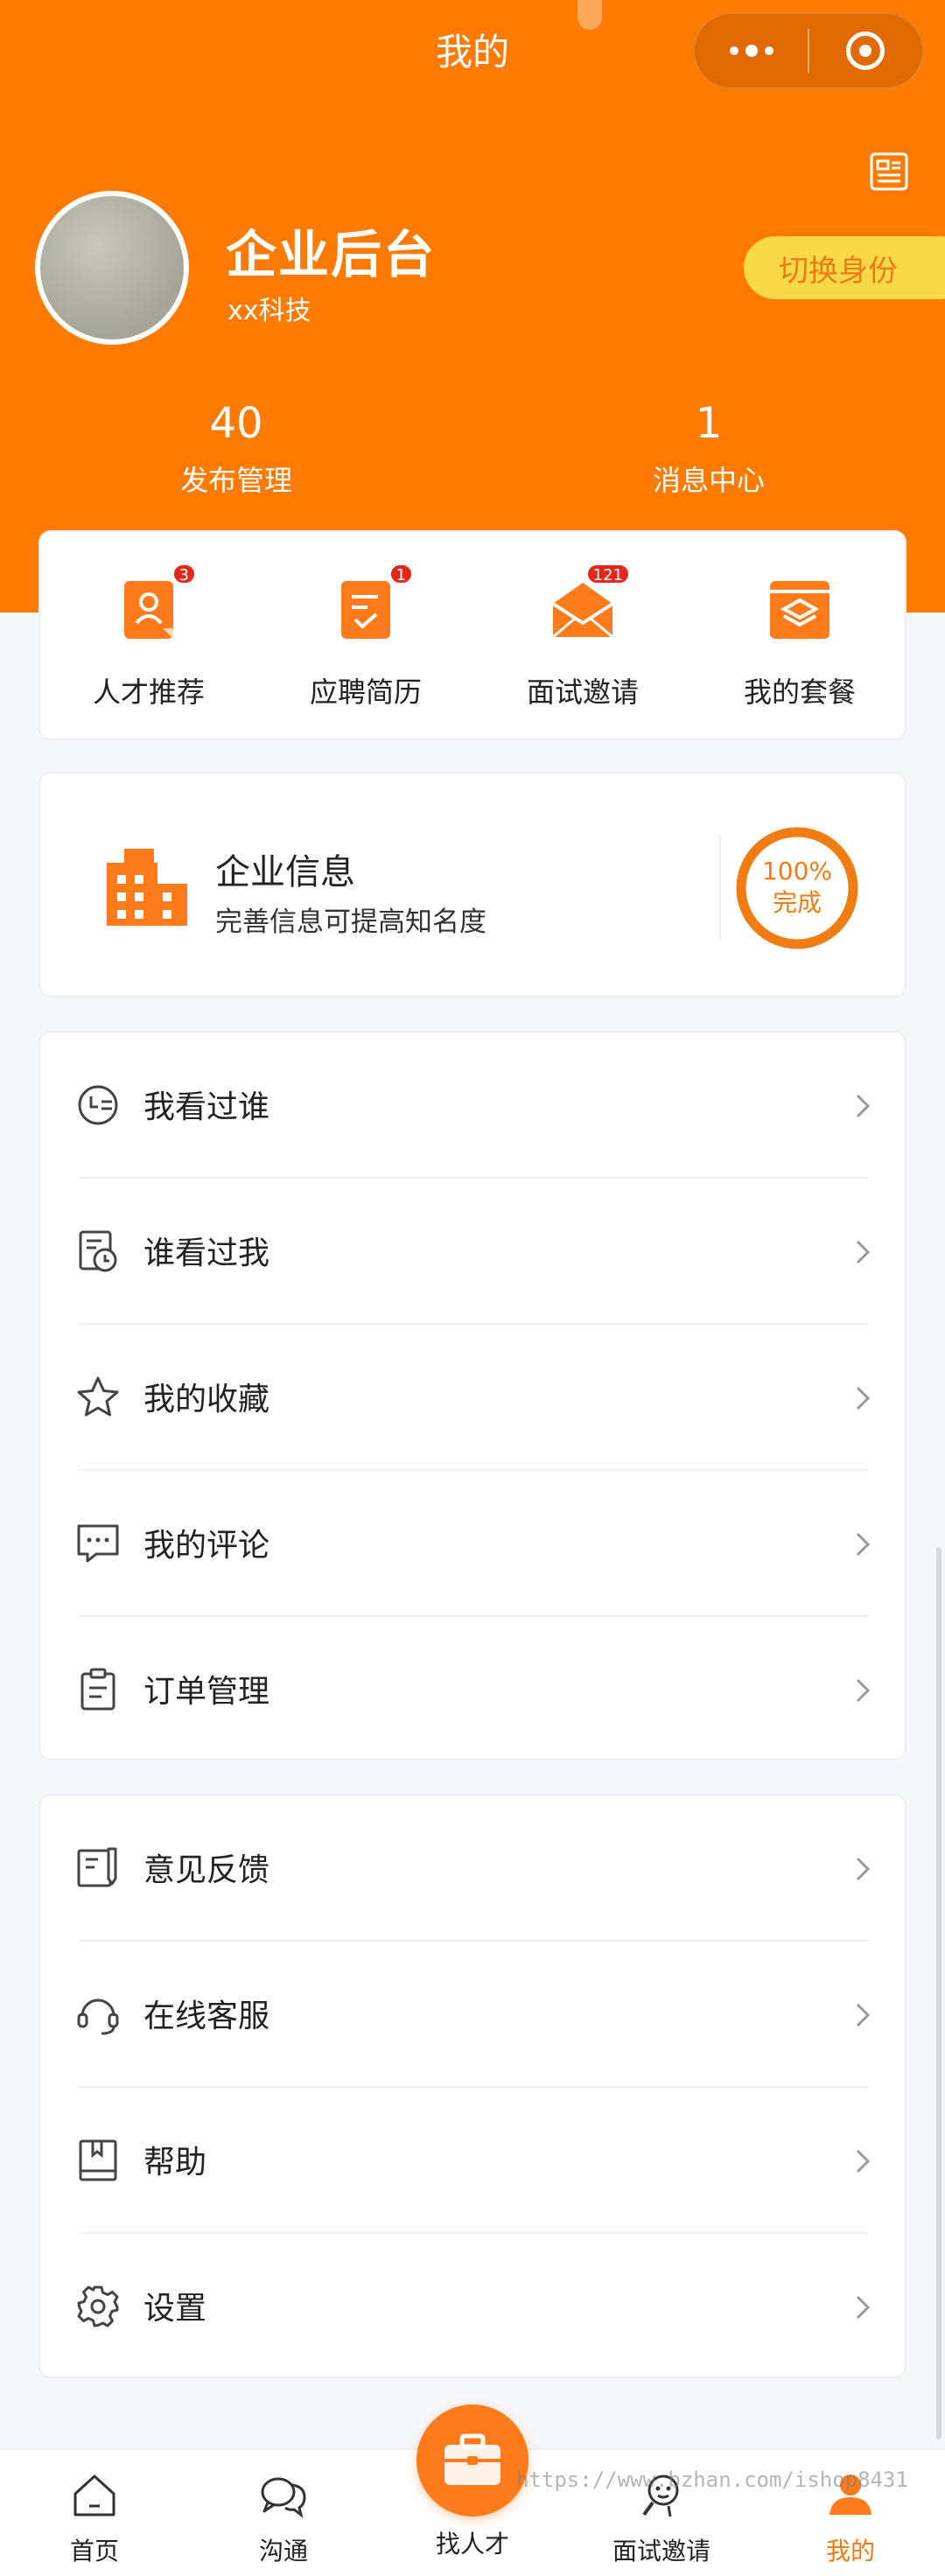 The image size is (945, 2576). Describe the element at coordinates (184, 574) in the screenshot. I see `badge-count: 3` at that location.